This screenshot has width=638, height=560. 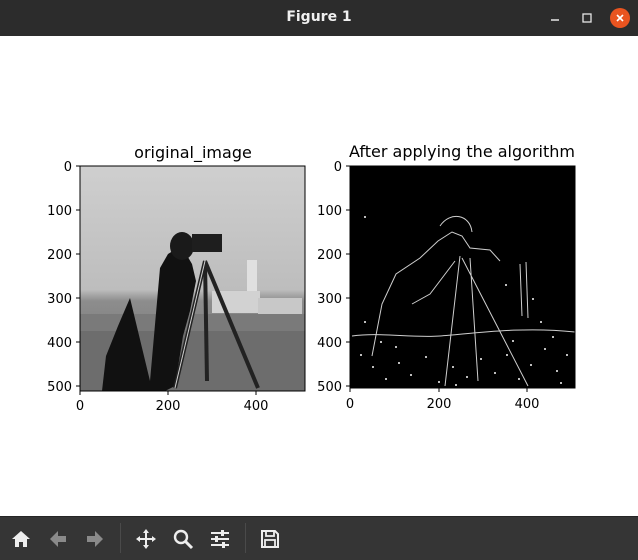 I want to click on minimize-icon, so click(x=555, y=20).